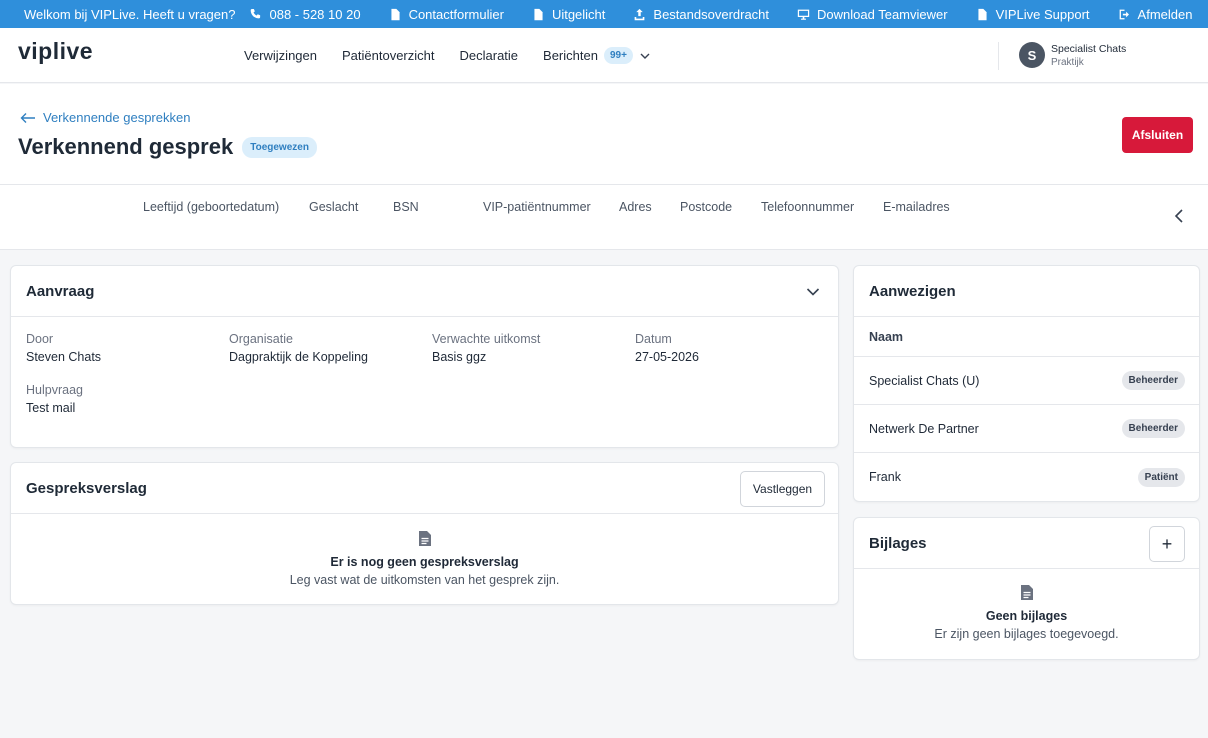 The image size is (1208, 738). What do you see at coordinates (998, 56) in the screenshot?
I see `divider` at bounding box center [998, 56].